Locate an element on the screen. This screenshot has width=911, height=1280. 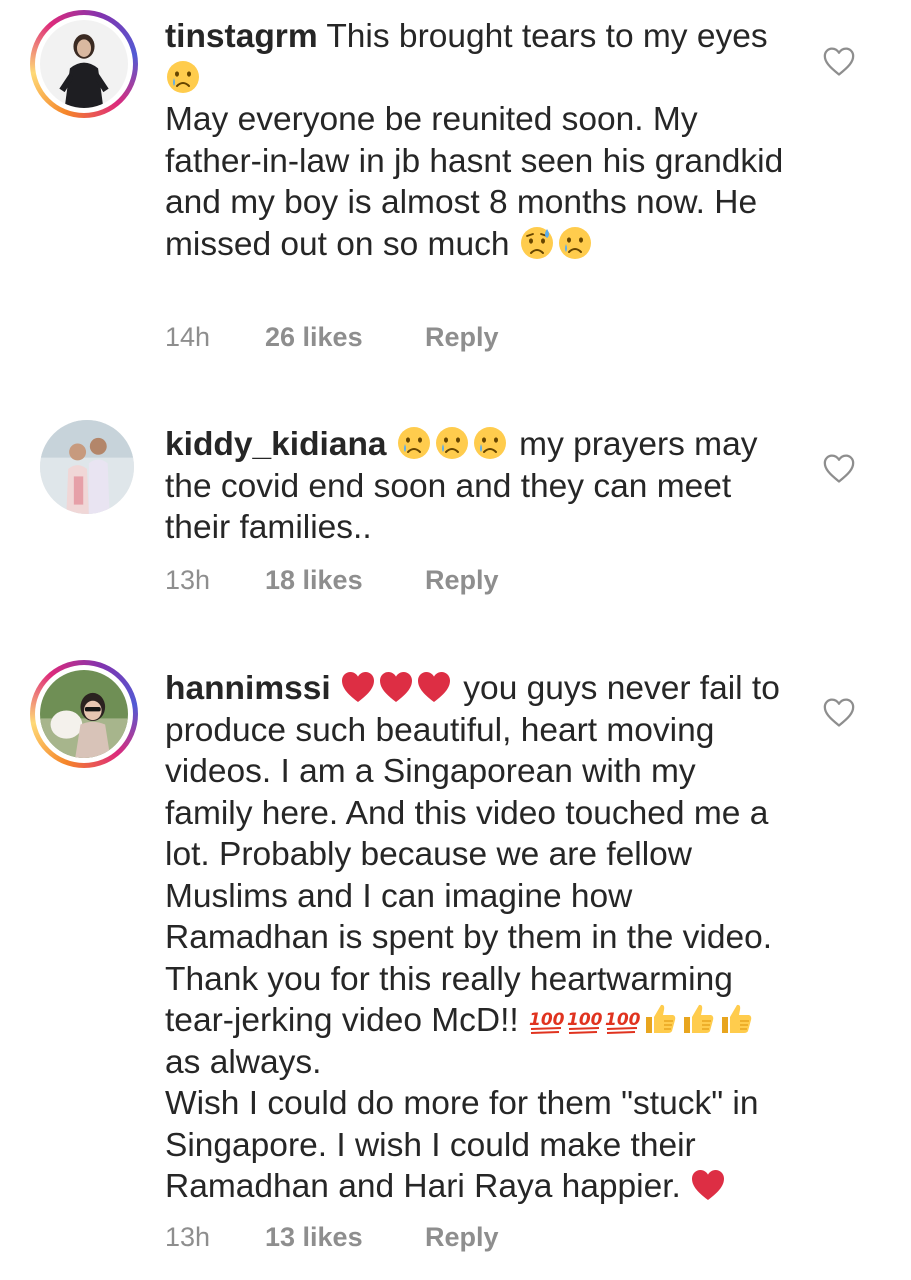
username: hannimssi is located at coordinates (248, 688).